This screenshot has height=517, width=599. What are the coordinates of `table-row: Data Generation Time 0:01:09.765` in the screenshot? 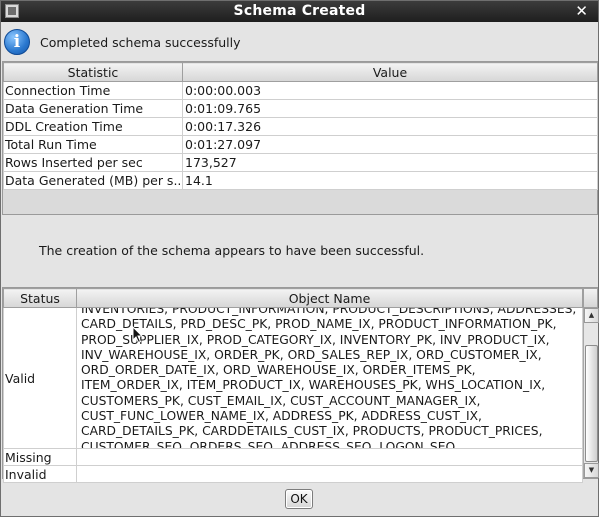 It's located at (300, 108).